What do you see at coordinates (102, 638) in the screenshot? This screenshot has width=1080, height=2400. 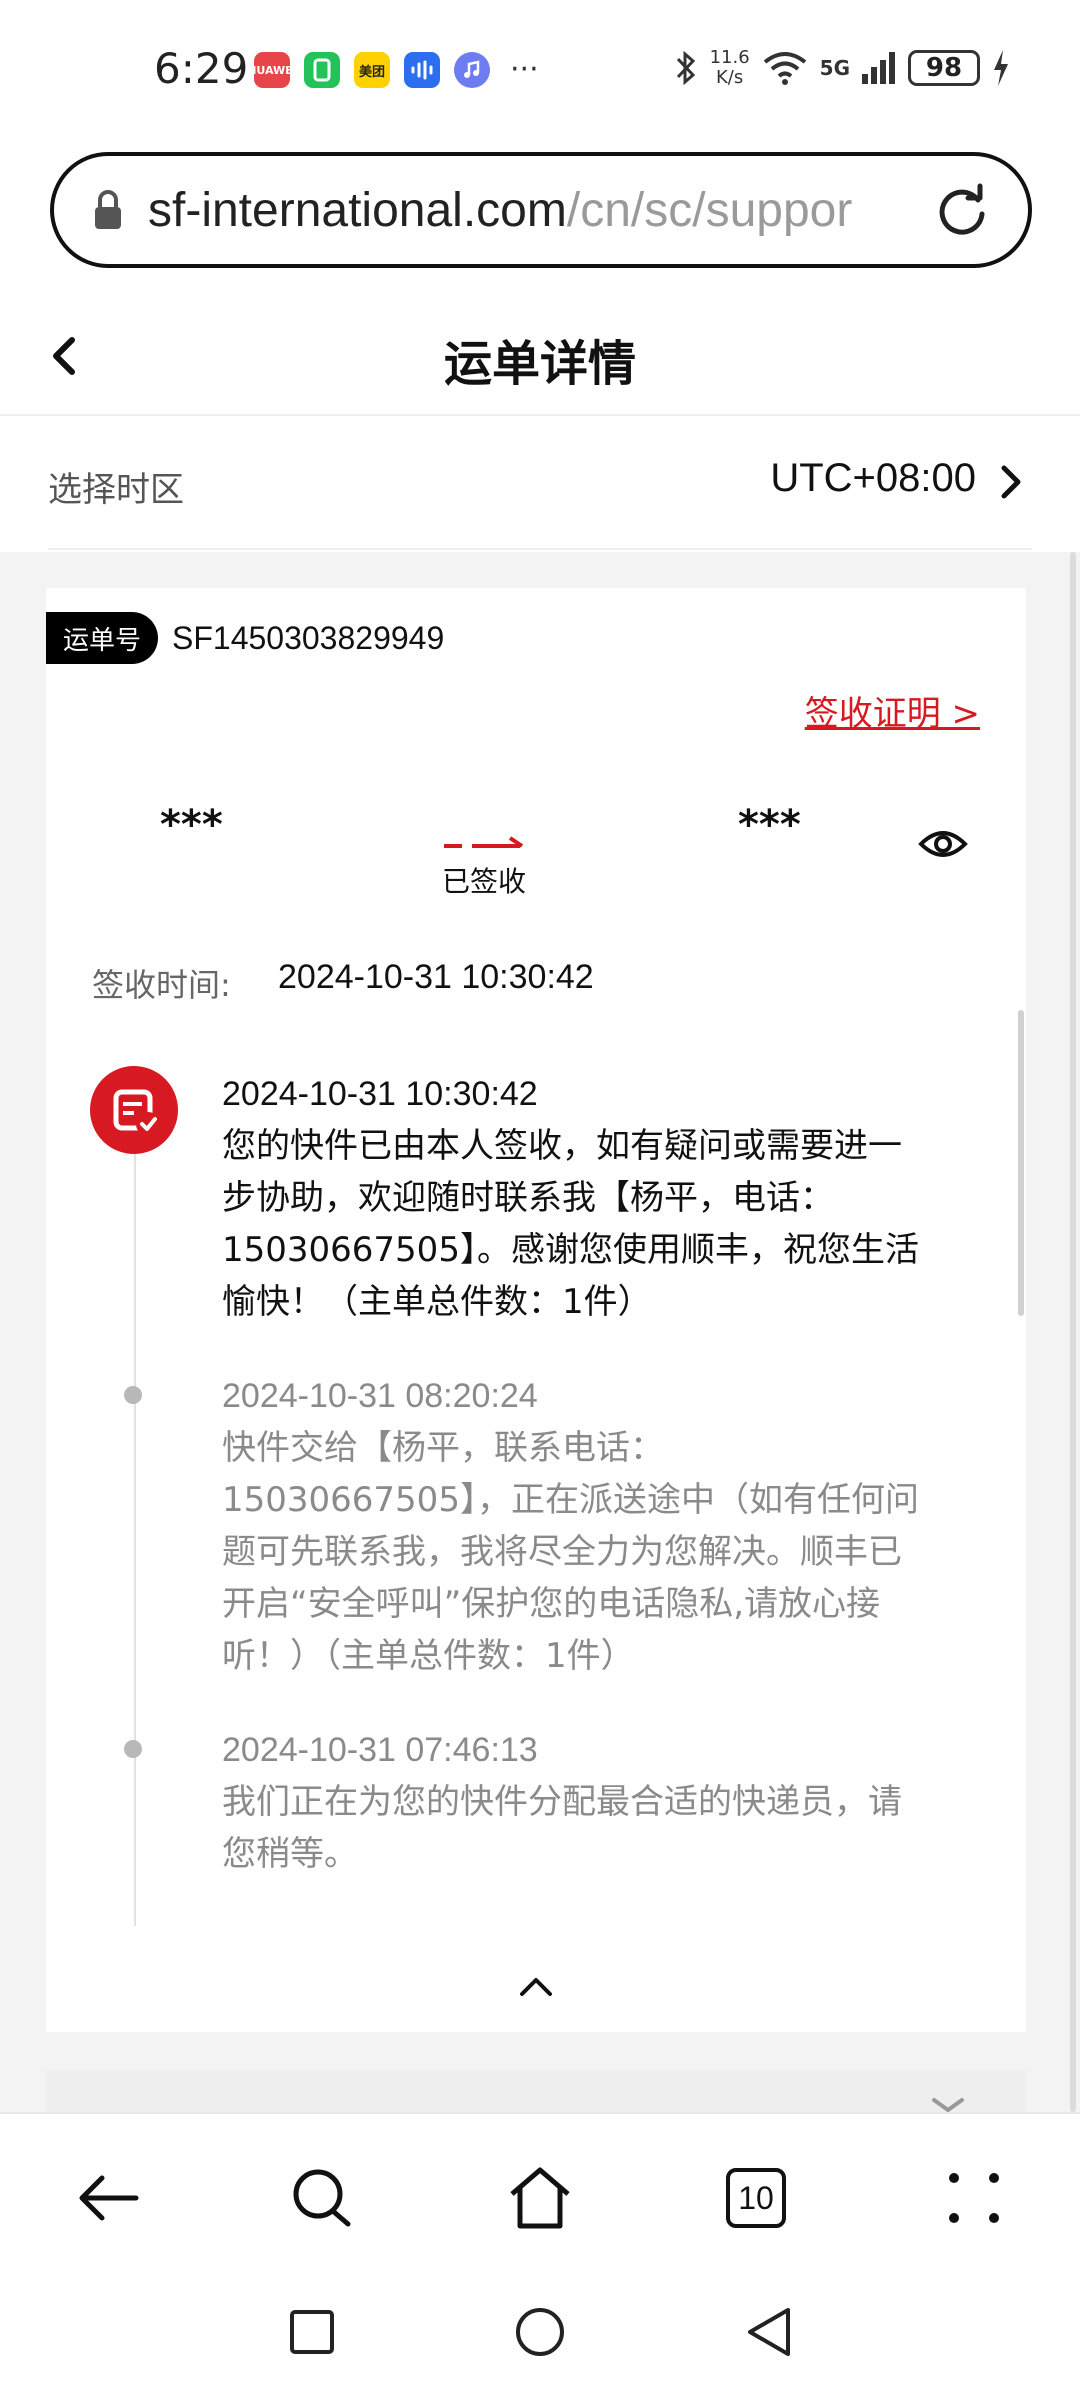 I see `waybill-tag: 运单号` at bounding box center [102, 638].